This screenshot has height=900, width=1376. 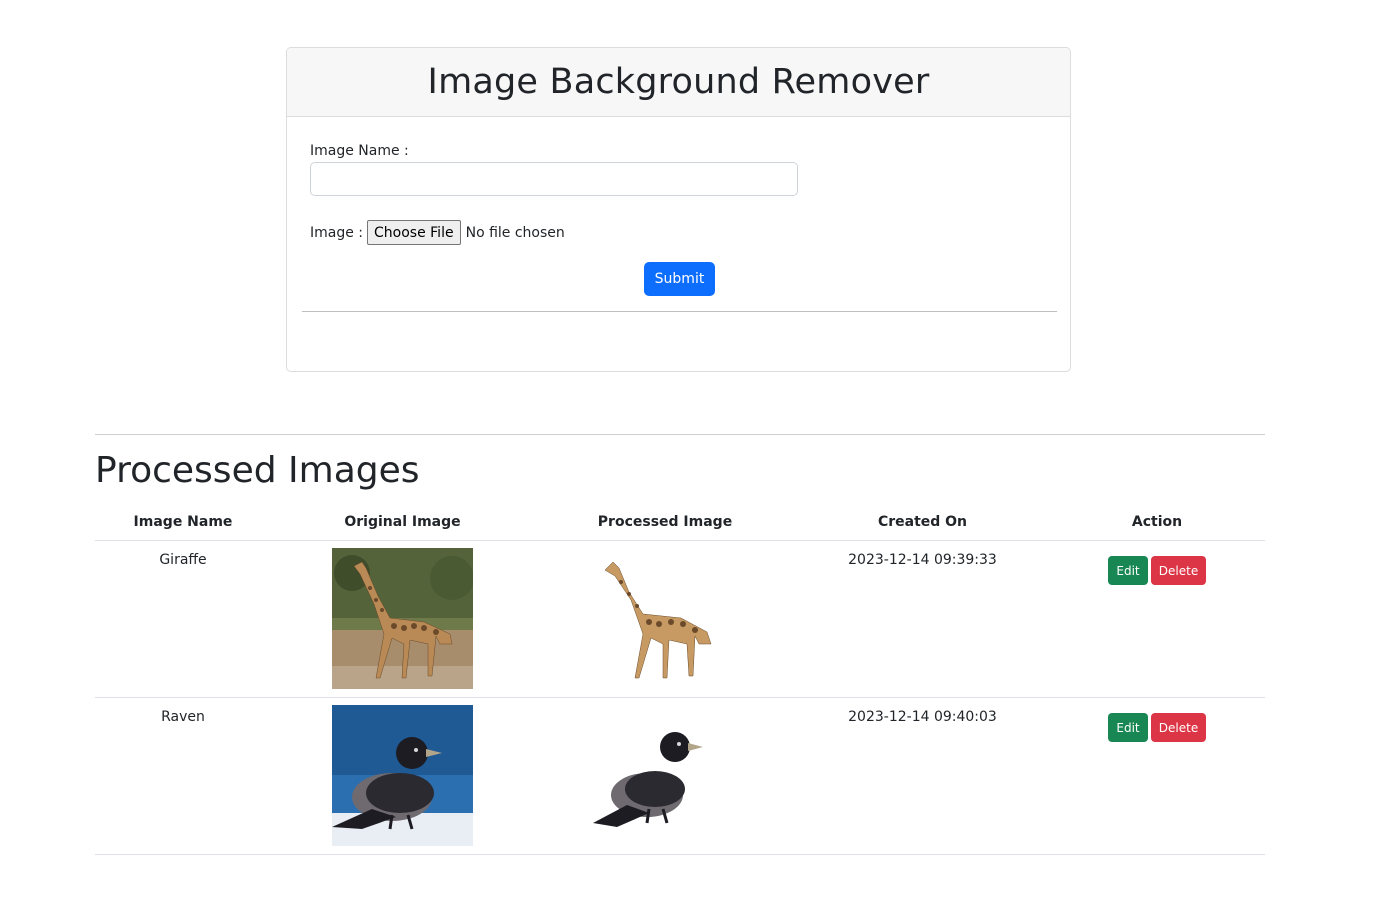 I want to click on page-title: Image Background Remover, so click(x=678, y=82).